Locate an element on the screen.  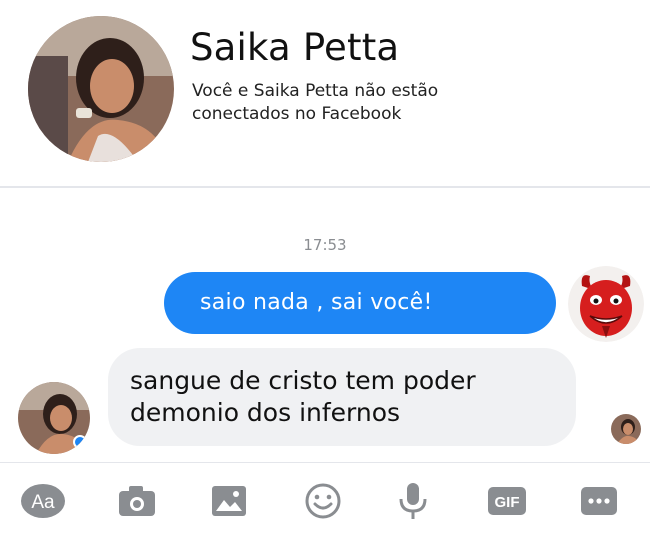
more-icon is located at coordinates (599, 501).